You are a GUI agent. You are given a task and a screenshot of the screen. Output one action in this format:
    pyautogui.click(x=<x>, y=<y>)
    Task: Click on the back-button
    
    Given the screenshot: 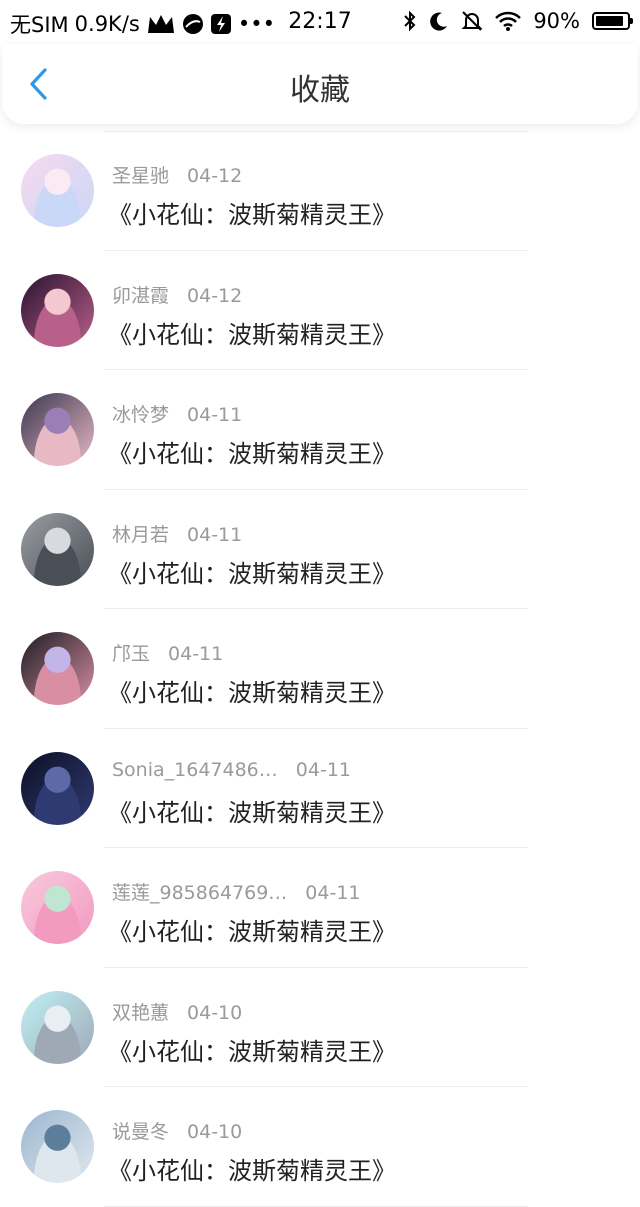 What is the action you would take?
    pyautogui.click(x=38, y=84)
    